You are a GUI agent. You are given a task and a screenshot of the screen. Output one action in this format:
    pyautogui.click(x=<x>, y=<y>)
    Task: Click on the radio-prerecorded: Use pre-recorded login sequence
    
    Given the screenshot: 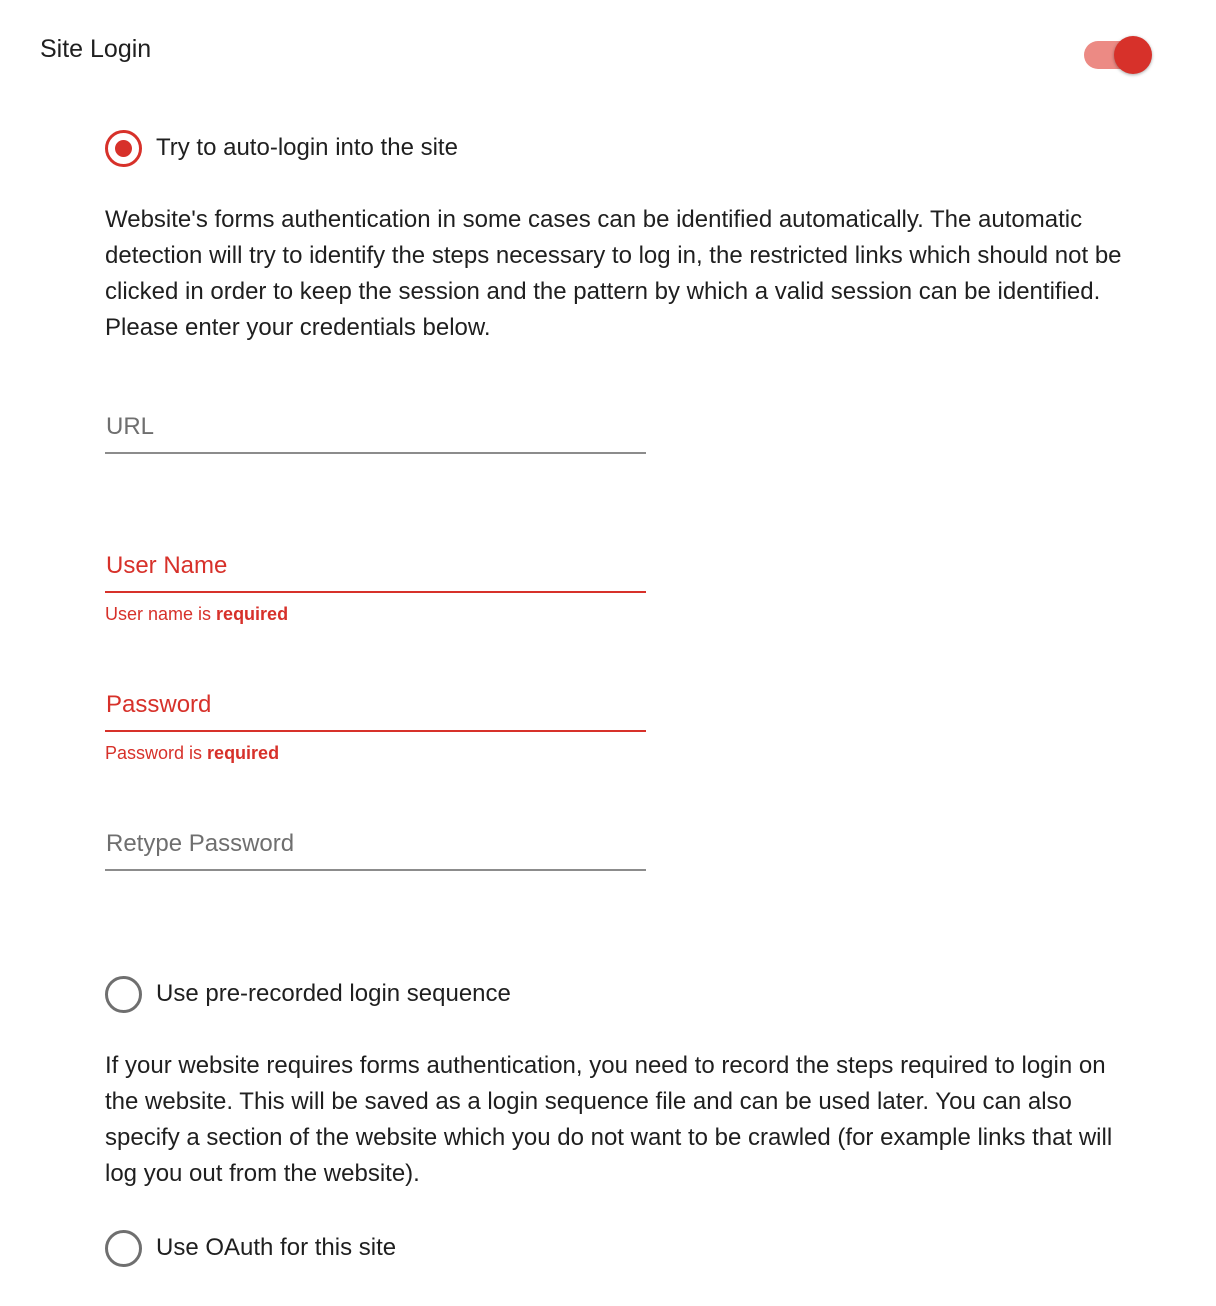 What is the action you would take?
    pyautogui.click(x=308, y=994)
    